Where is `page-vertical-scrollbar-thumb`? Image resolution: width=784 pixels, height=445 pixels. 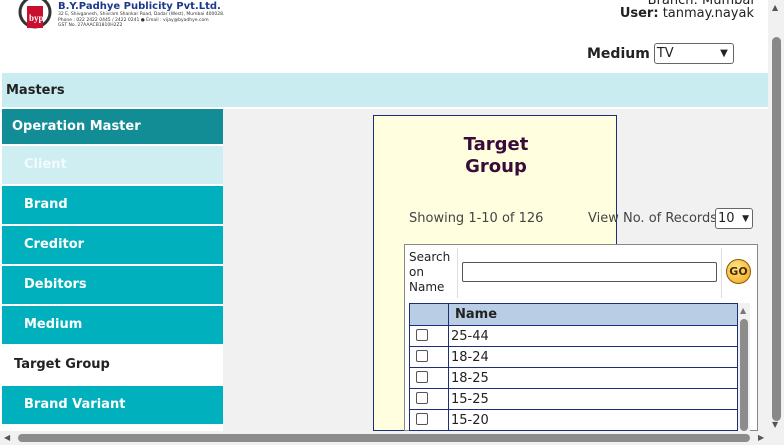
page-vertical-scrollbar-thumb is located at coordinates (776, 229).